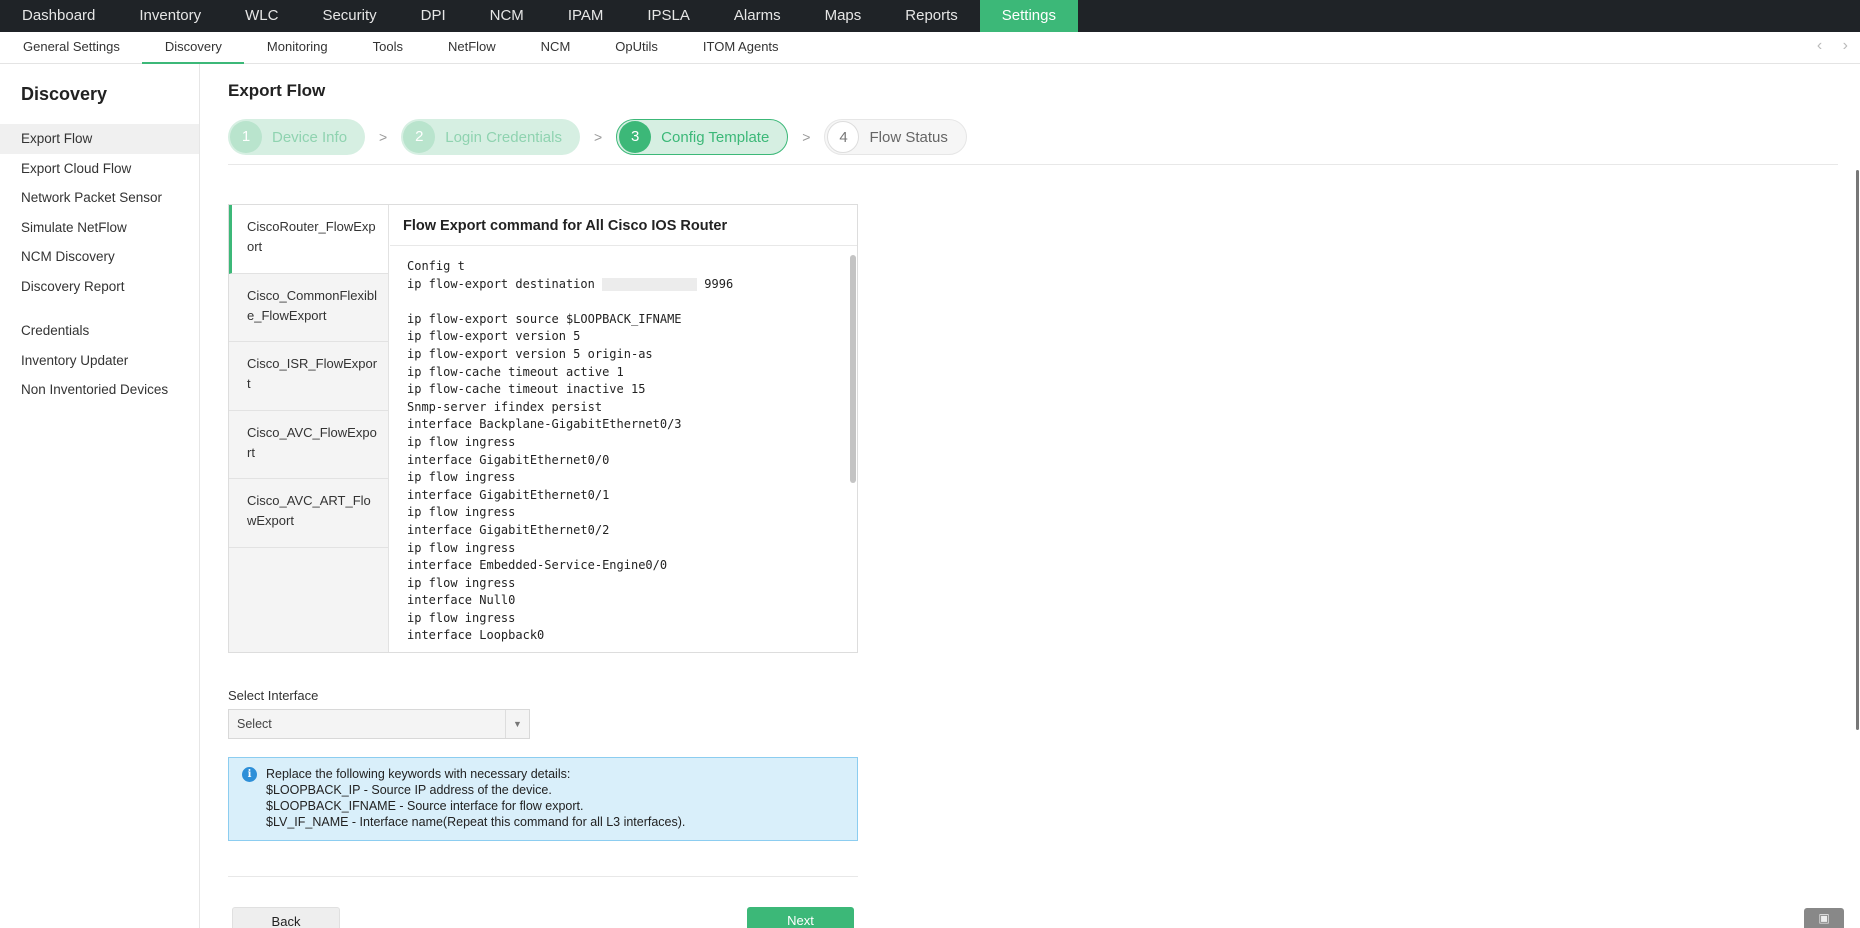 This screenshot has width=1860, height=928. I want to click on template-item-cisco-avc-art-flowexport: Cisco_AVC_ART_FlowExport, so click(308, 513).